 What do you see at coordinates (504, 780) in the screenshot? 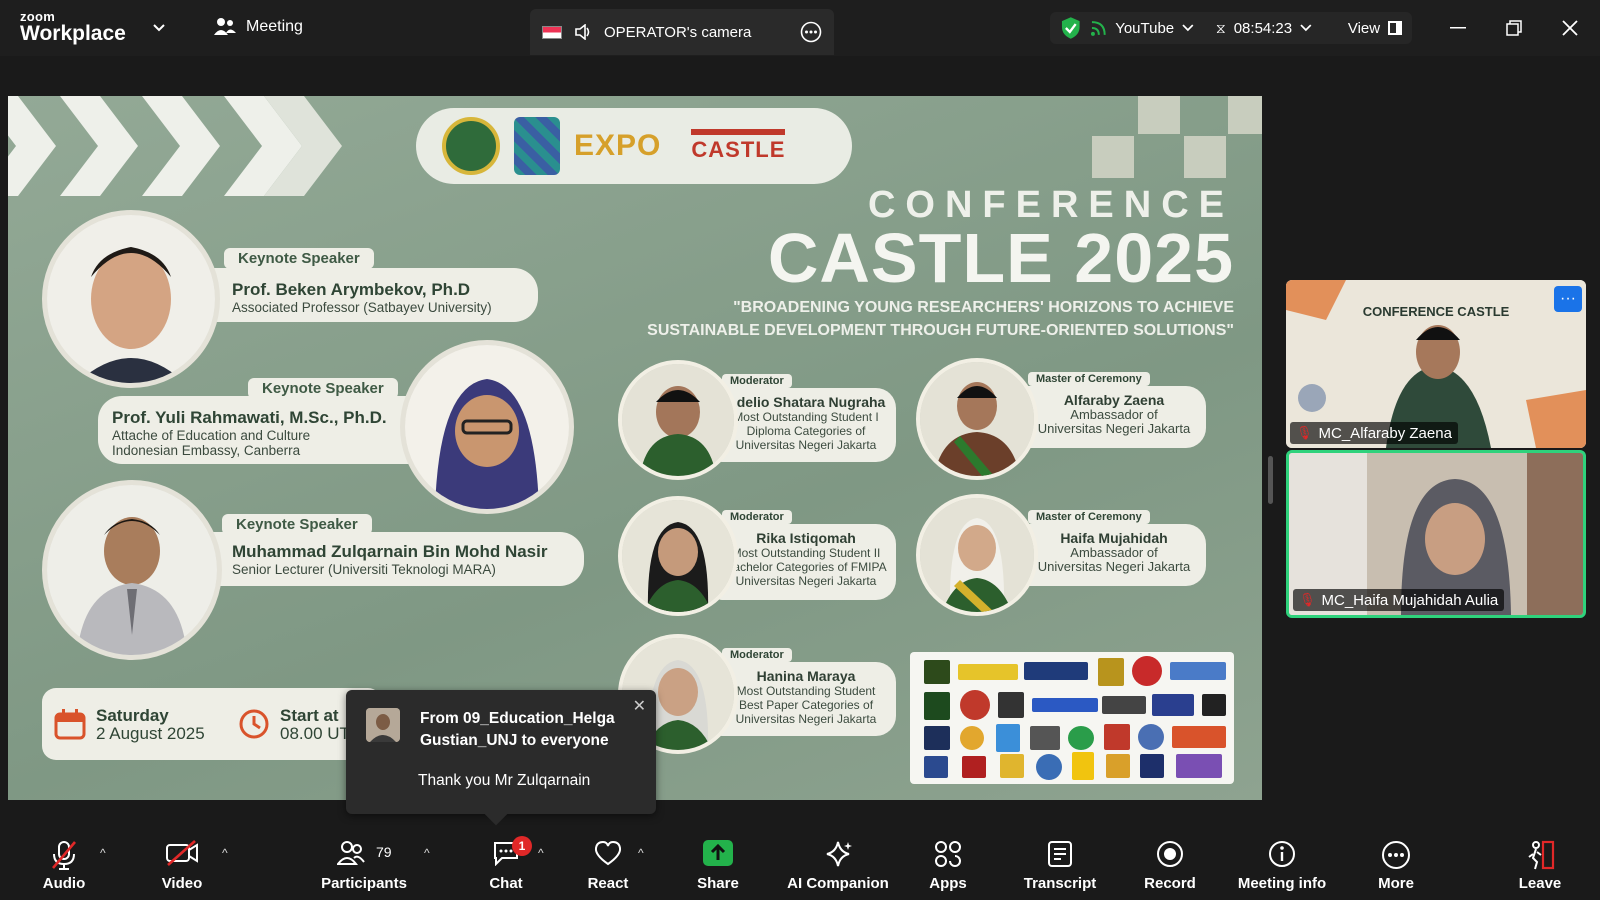
I see `chat-message: Thank you Mr Zulqarnain` at bounding box center [504, 780].